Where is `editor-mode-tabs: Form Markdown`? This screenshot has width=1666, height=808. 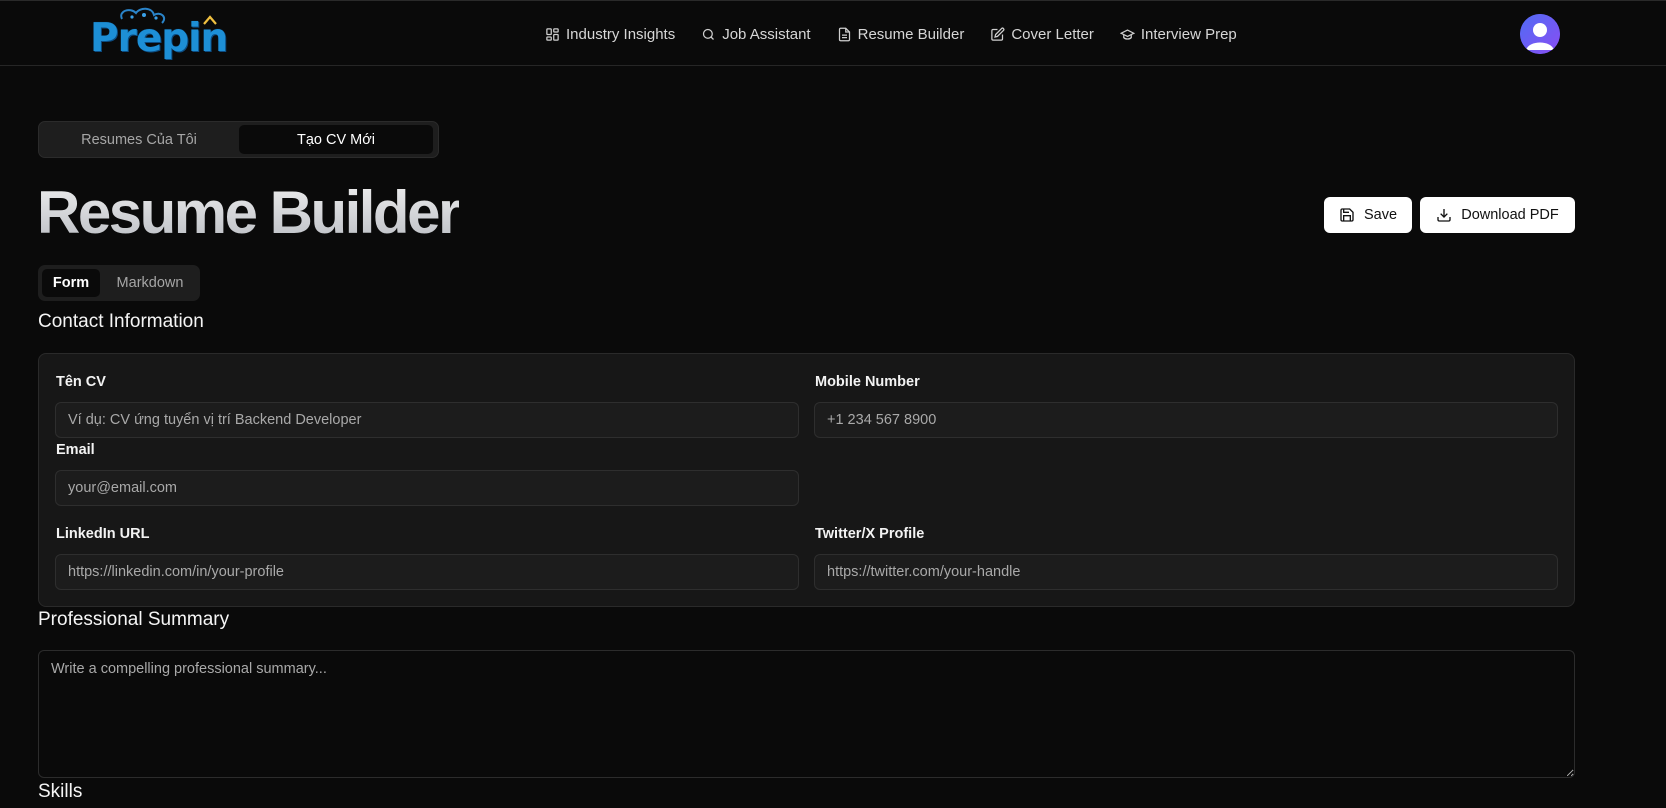
editor-mode-tabs: Form Markdown is located at coordinates (119, 283).